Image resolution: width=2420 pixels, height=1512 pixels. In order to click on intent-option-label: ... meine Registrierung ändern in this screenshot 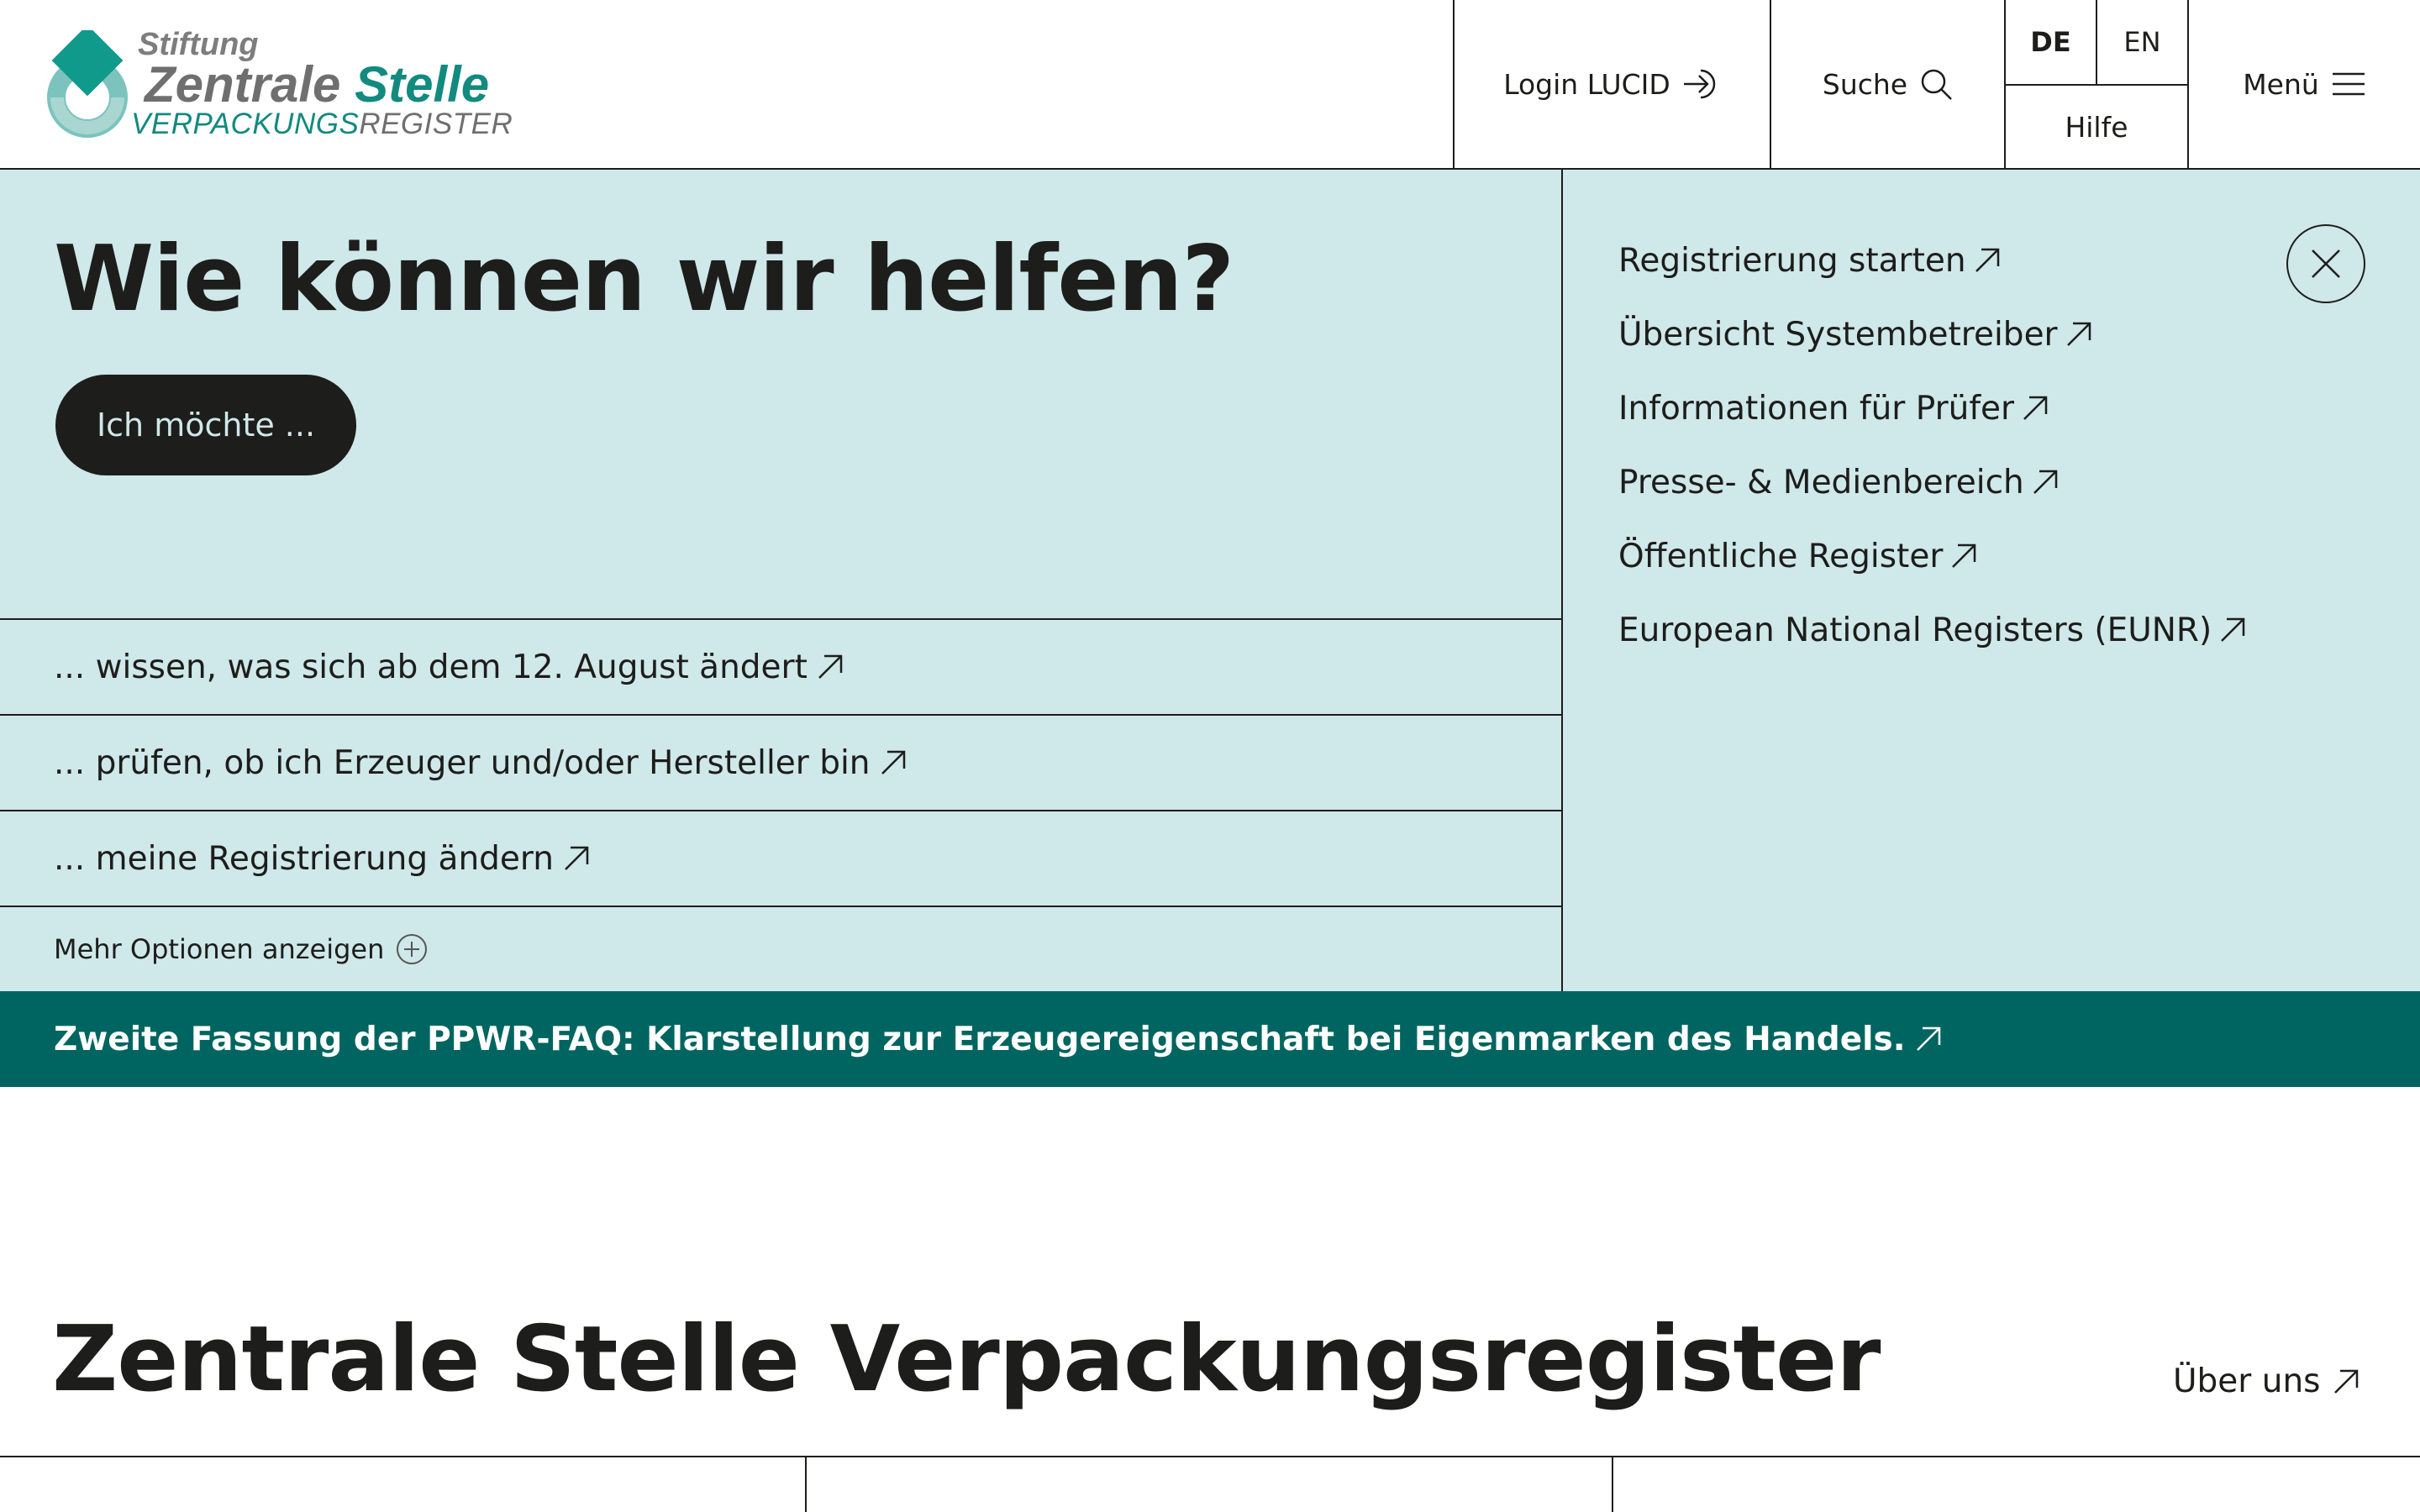, I will do `click(304, 858)`.